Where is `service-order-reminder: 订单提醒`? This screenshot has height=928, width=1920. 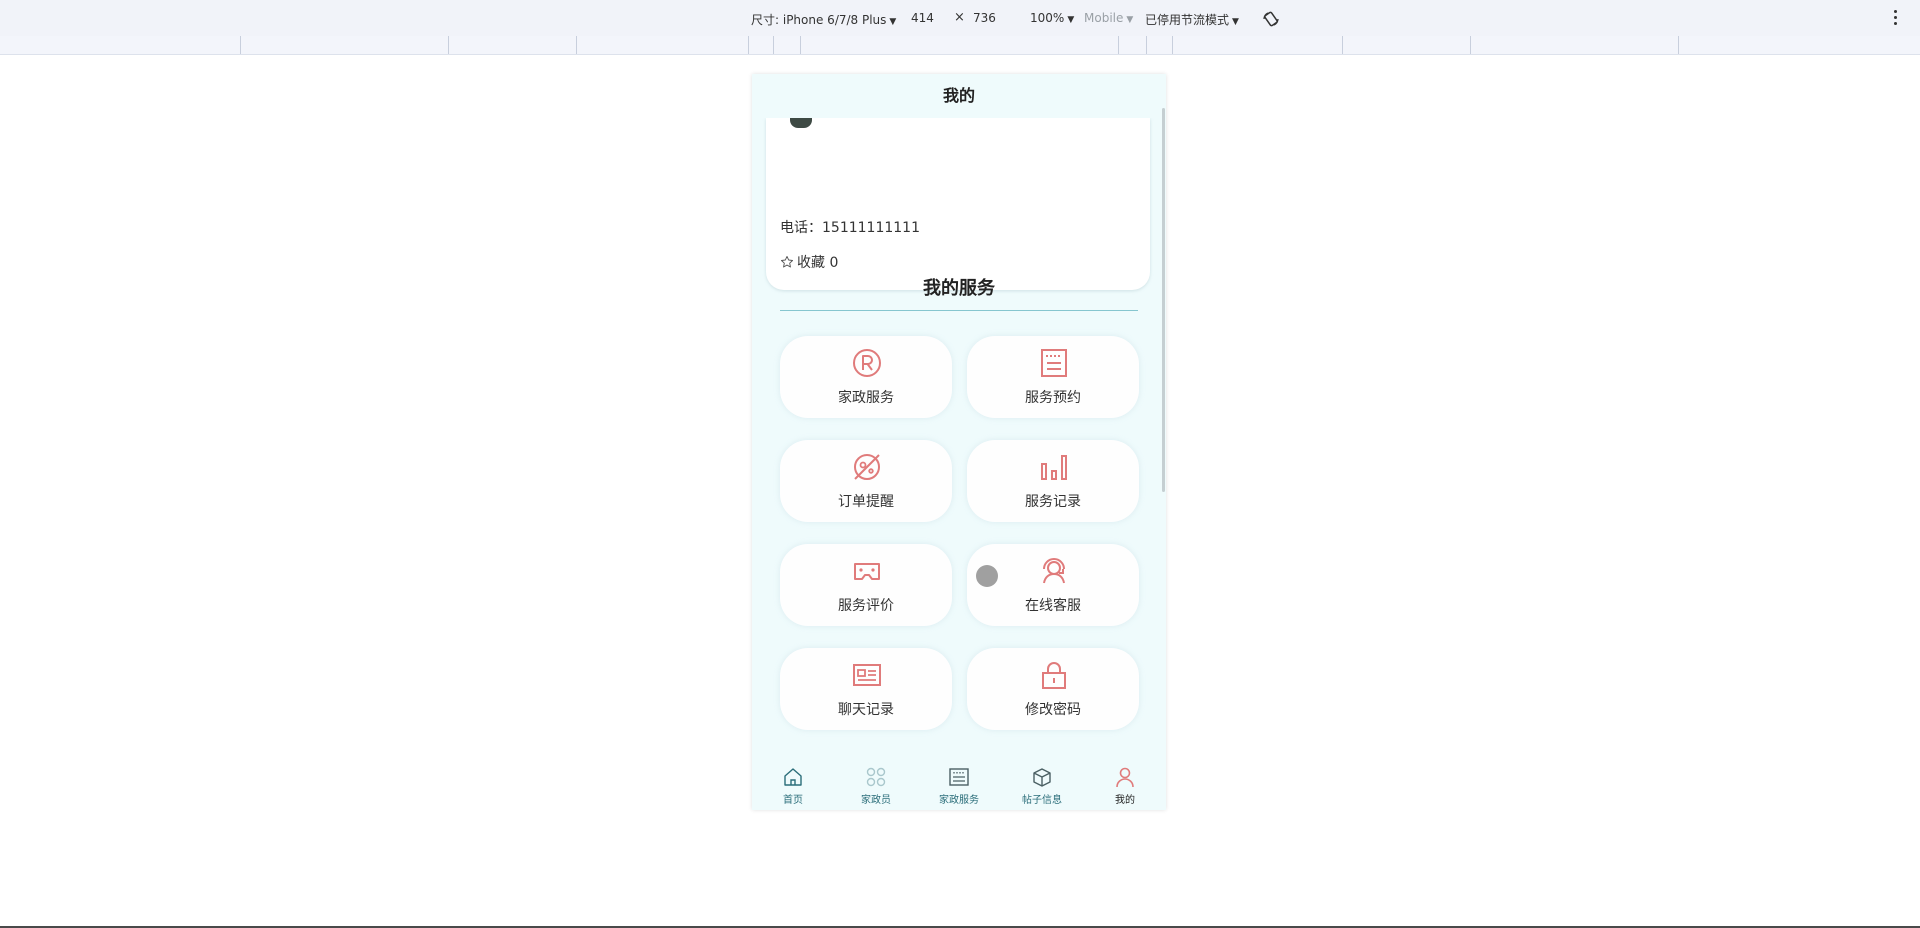 service-order-reminder: 订单提醒 is located at coordinates (866, 481).